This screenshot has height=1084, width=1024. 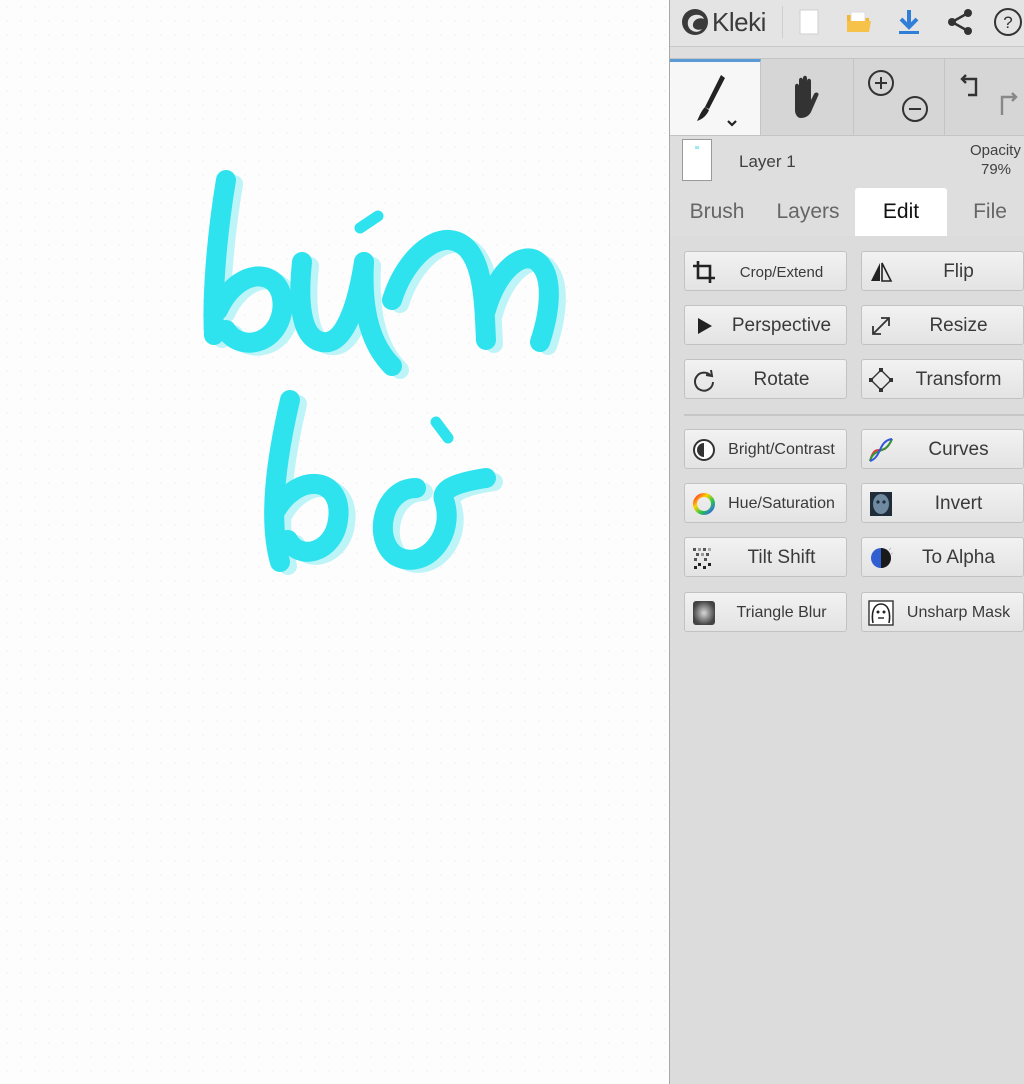 I want to click on hue-saturation-button: Hue/Saturation, so click(x=765, y=503).